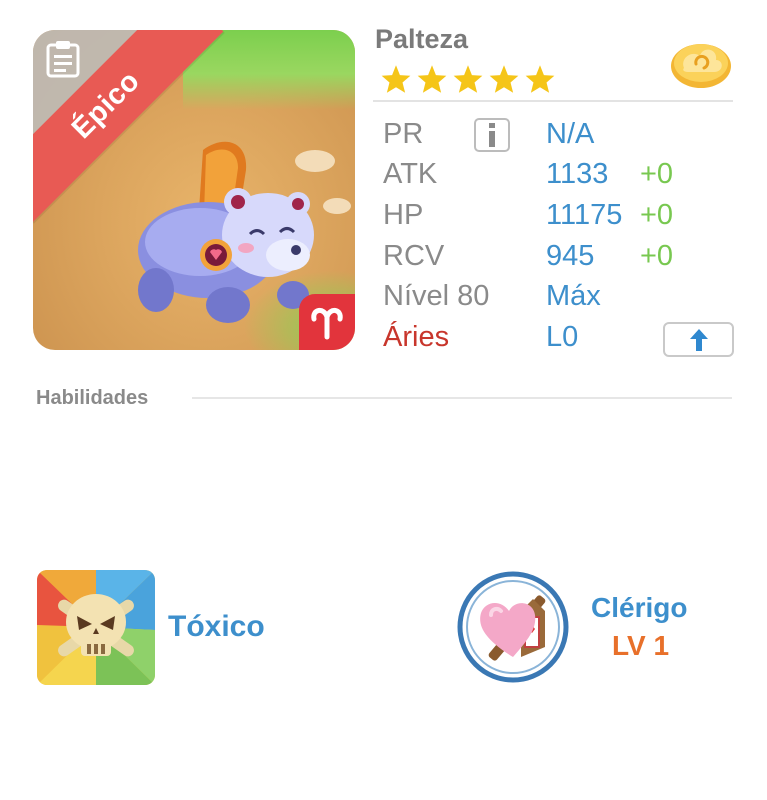  What do you see at coordinates (570, 256) in the screenshot?
I see `stat-value-rcv: 945` at bounding box center [570, 256].